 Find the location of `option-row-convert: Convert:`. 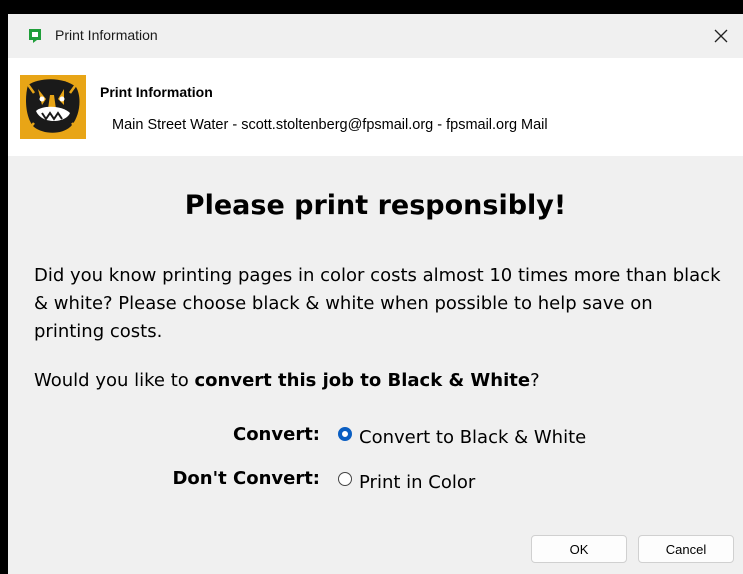

option-row-convert: Convert: is located at coordinates (164, 438).